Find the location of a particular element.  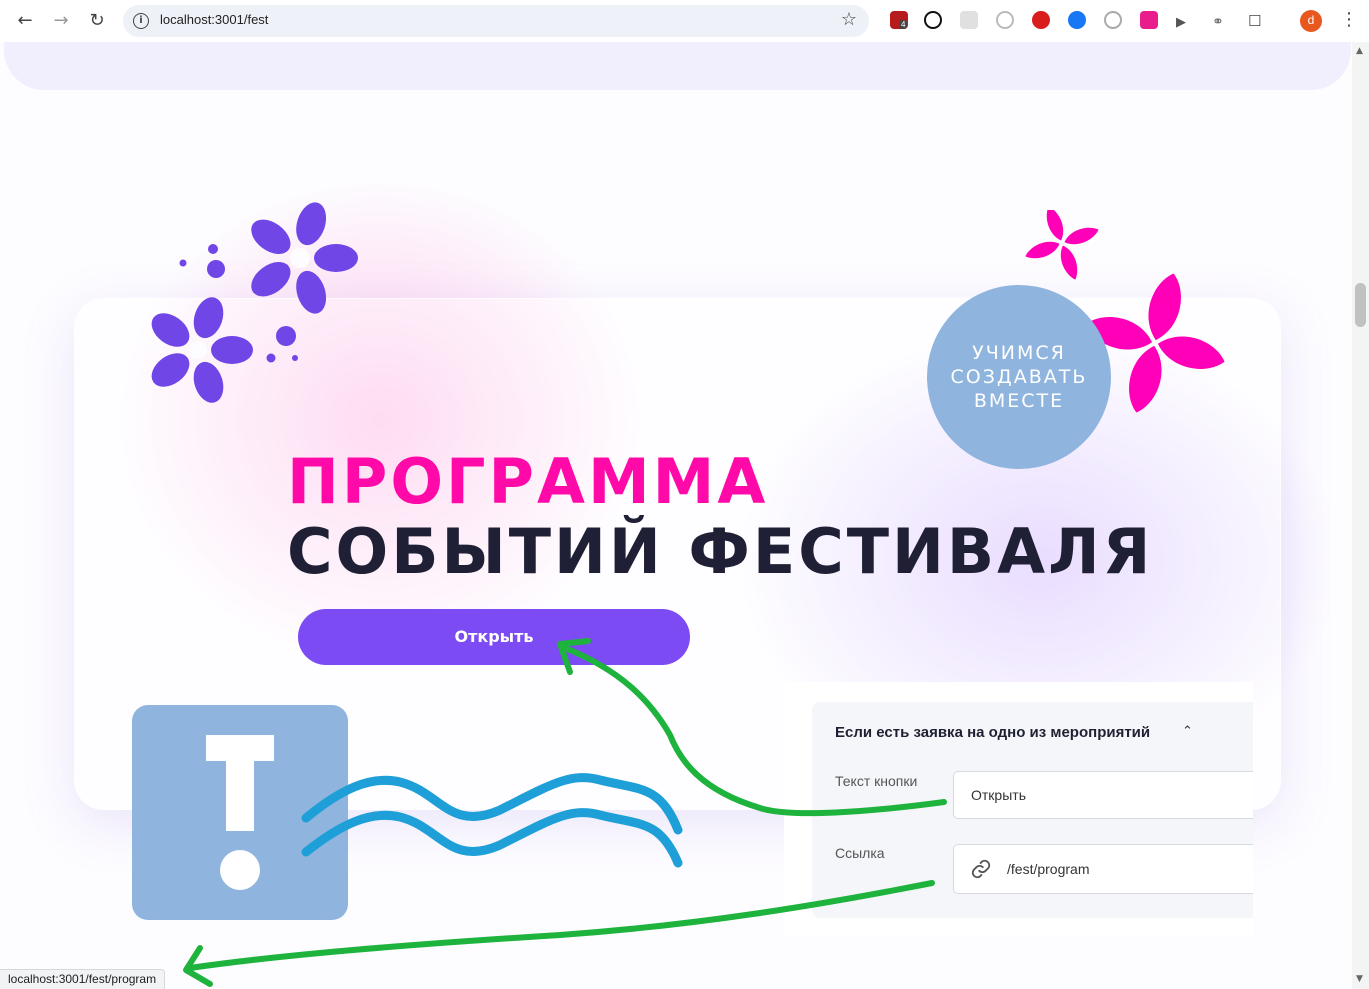

motto-line-2: СОЗДАВАТЬ is located at coordinates (1019, 377).